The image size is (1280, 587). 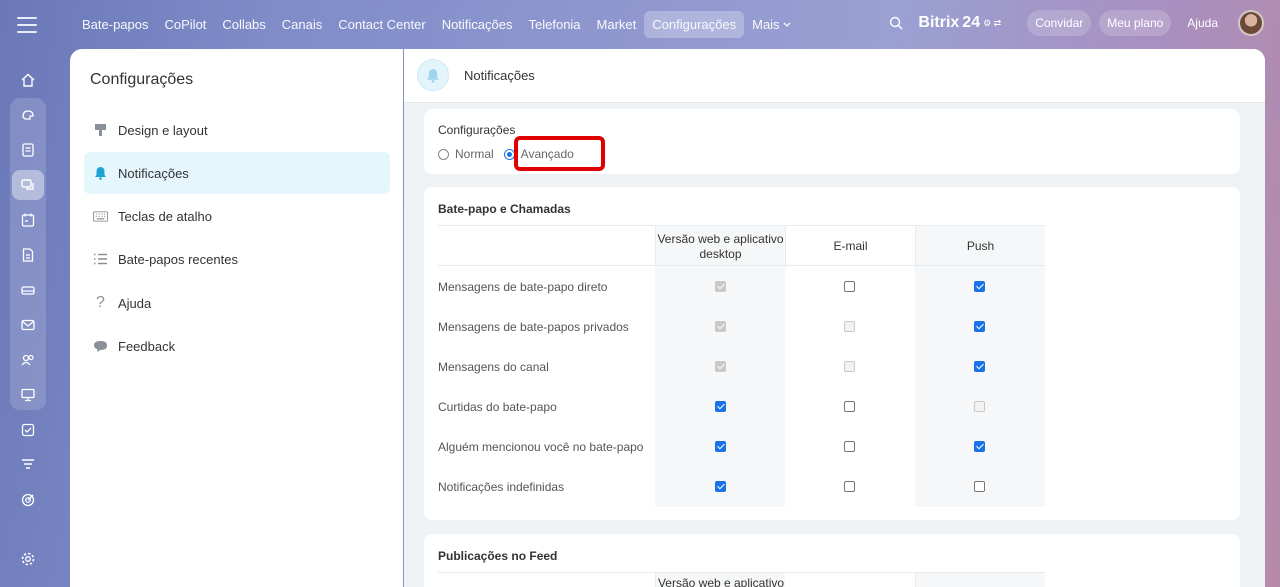 What do you see at coordinates (28, 290) in the screenshot?
I see `drive-icon` at bounding box center [28, 290].